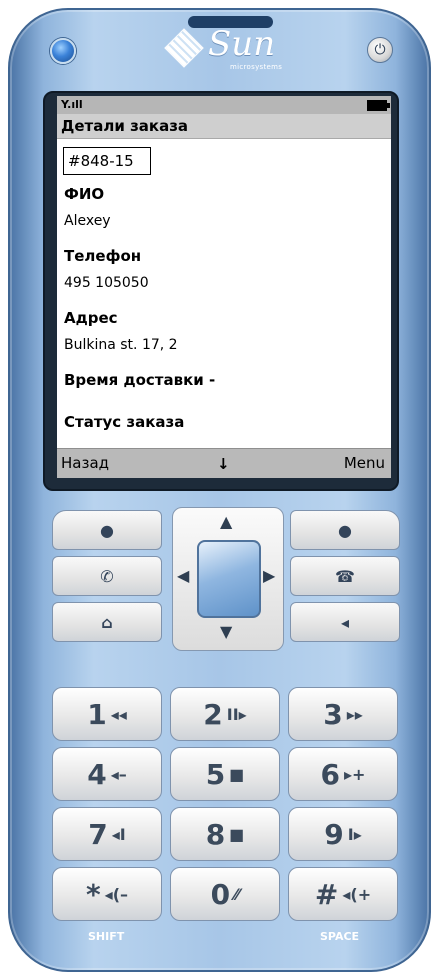  Describe the element at coordinates (183, 575) in the screenshot. I see `dpad-left-icon: ◀` at that location.